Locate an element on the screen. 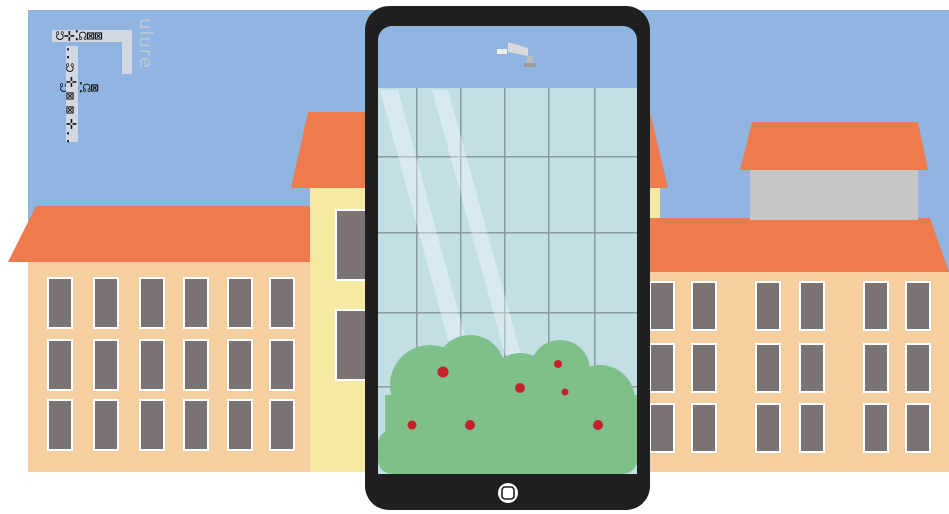  logo-vertical-glyphs: ⁚ ☋ ⊹ ⊠ ⊠ ⊹ ⁚ is located at coordinates (72, 96).